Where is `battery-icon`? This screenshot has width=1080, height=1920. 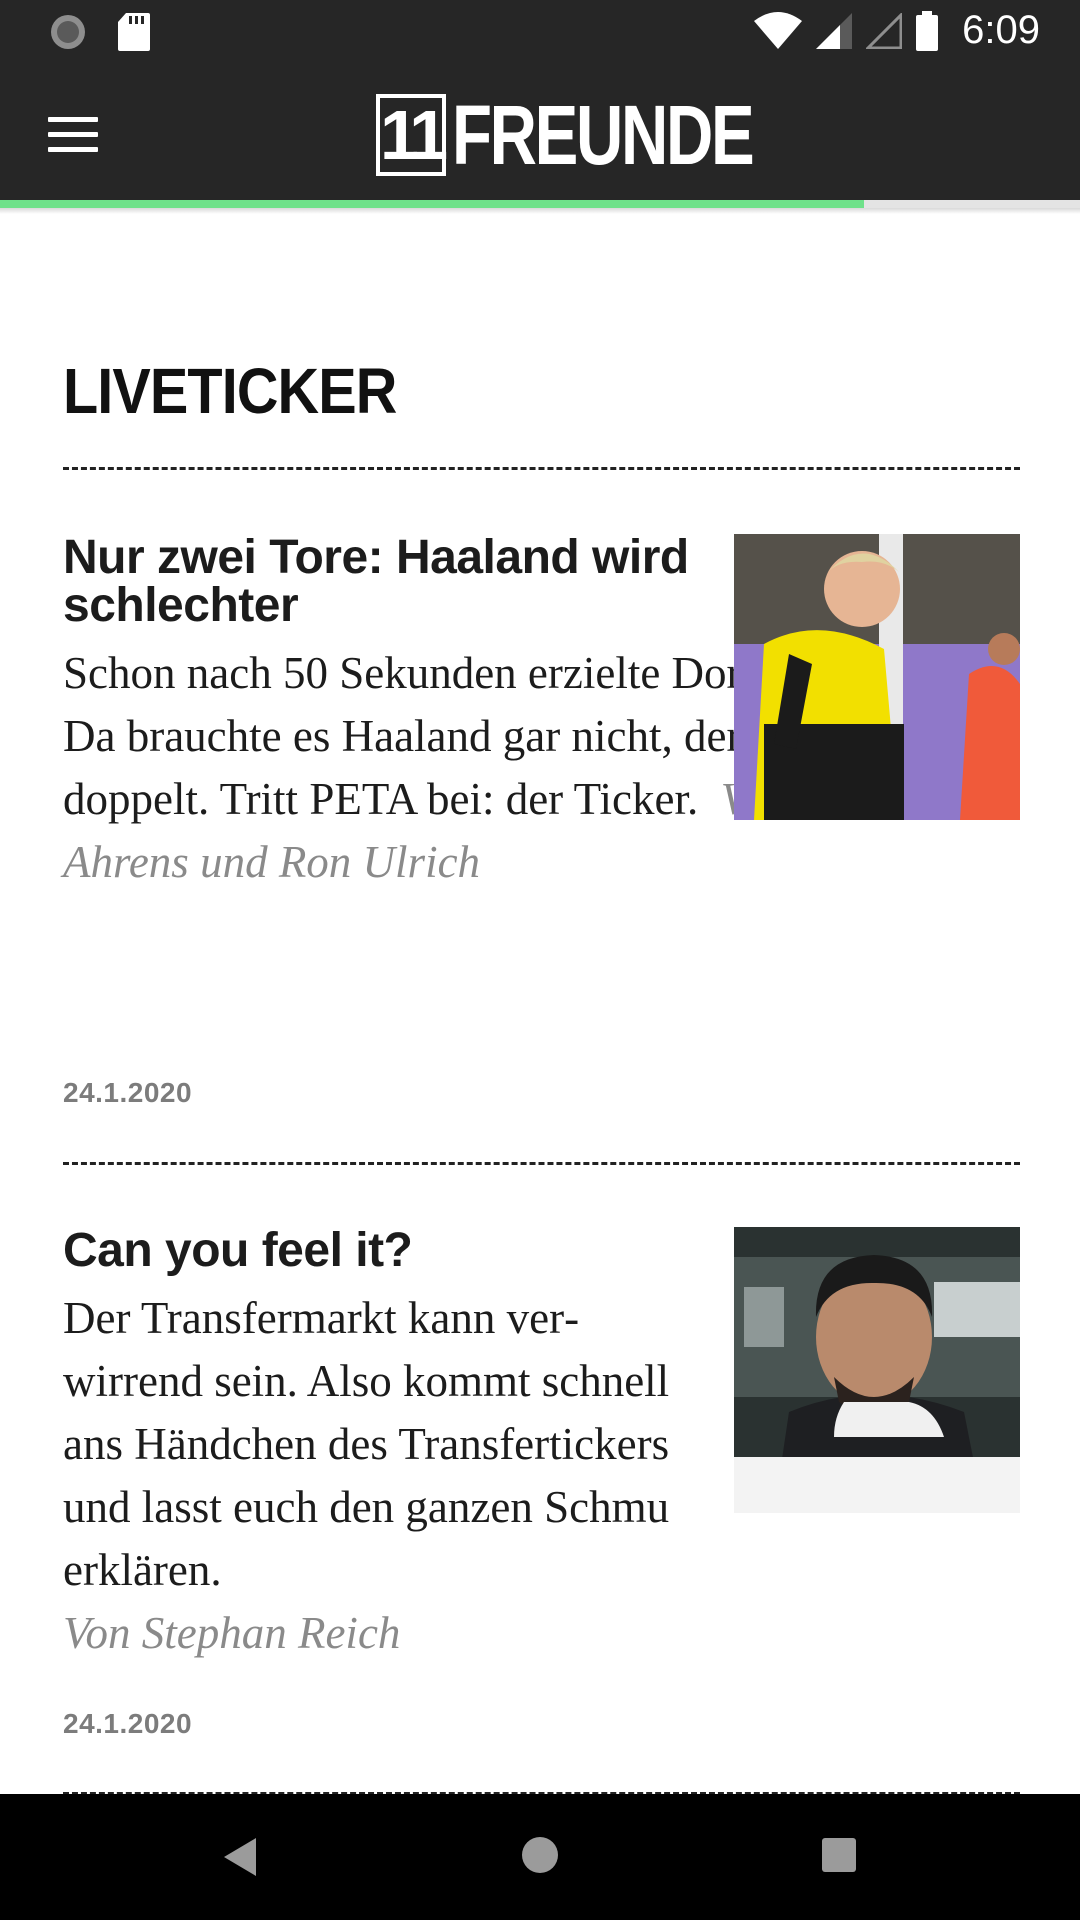
battery-icon is located at coordinates (927, 30).